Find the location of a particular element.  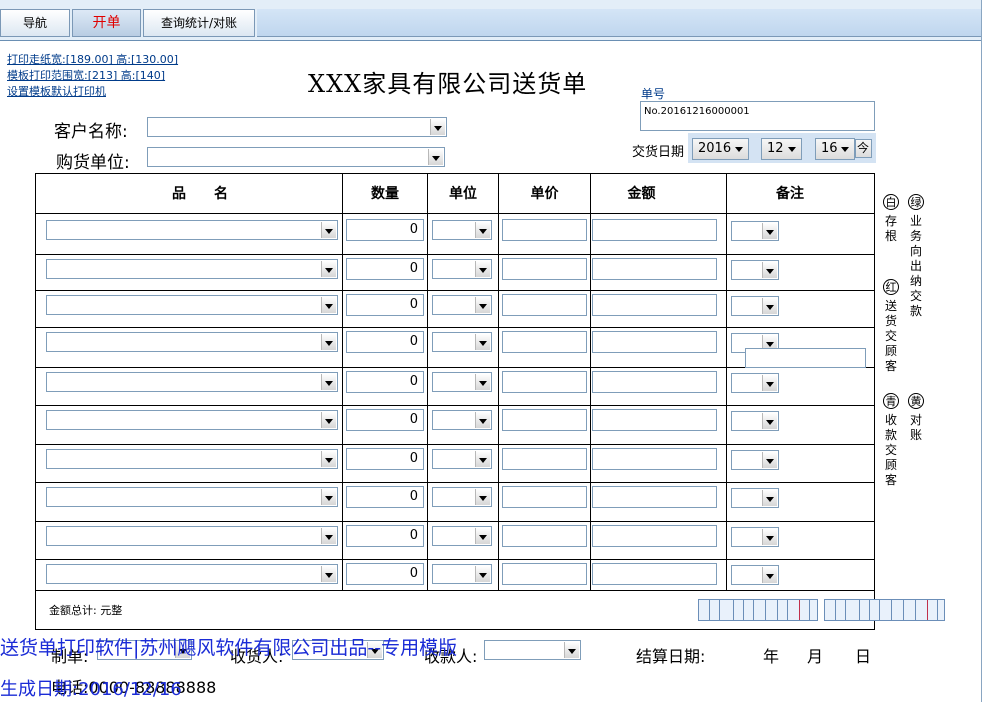

template-range-link: 模板打印范围宽:[213] 高:[140] is located at coordinates (86, 75).